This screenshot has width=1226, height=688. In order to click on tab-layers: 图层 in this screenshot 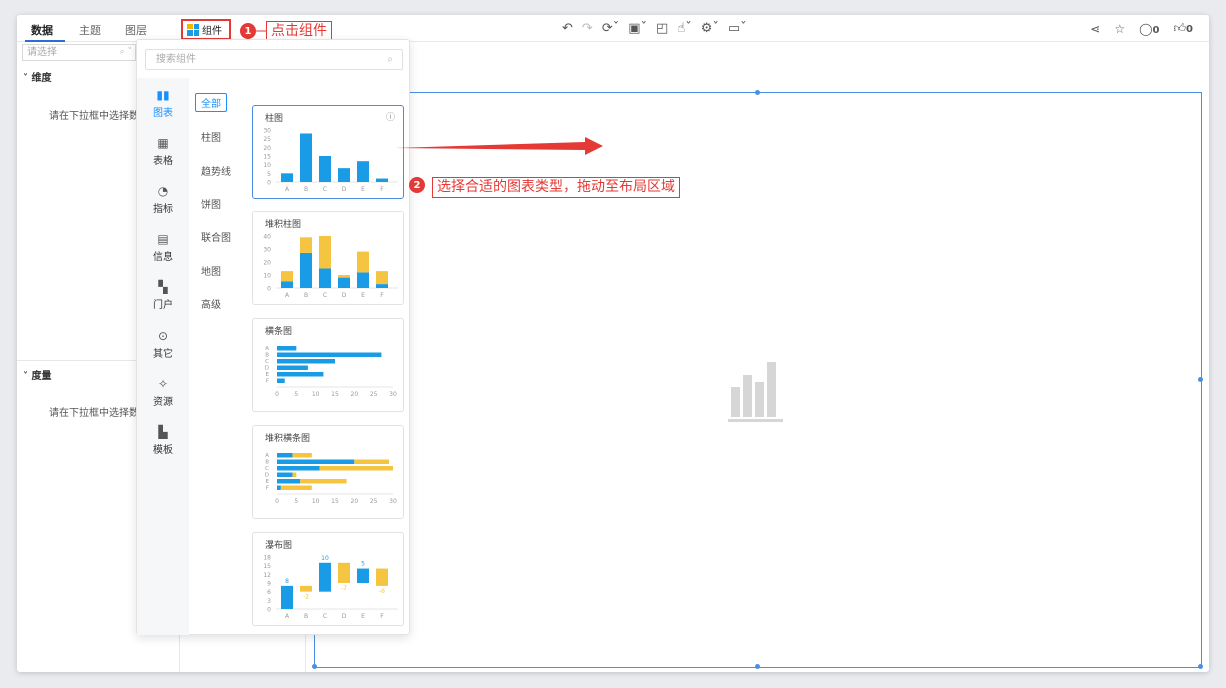, I will do `click(136, 30)`.